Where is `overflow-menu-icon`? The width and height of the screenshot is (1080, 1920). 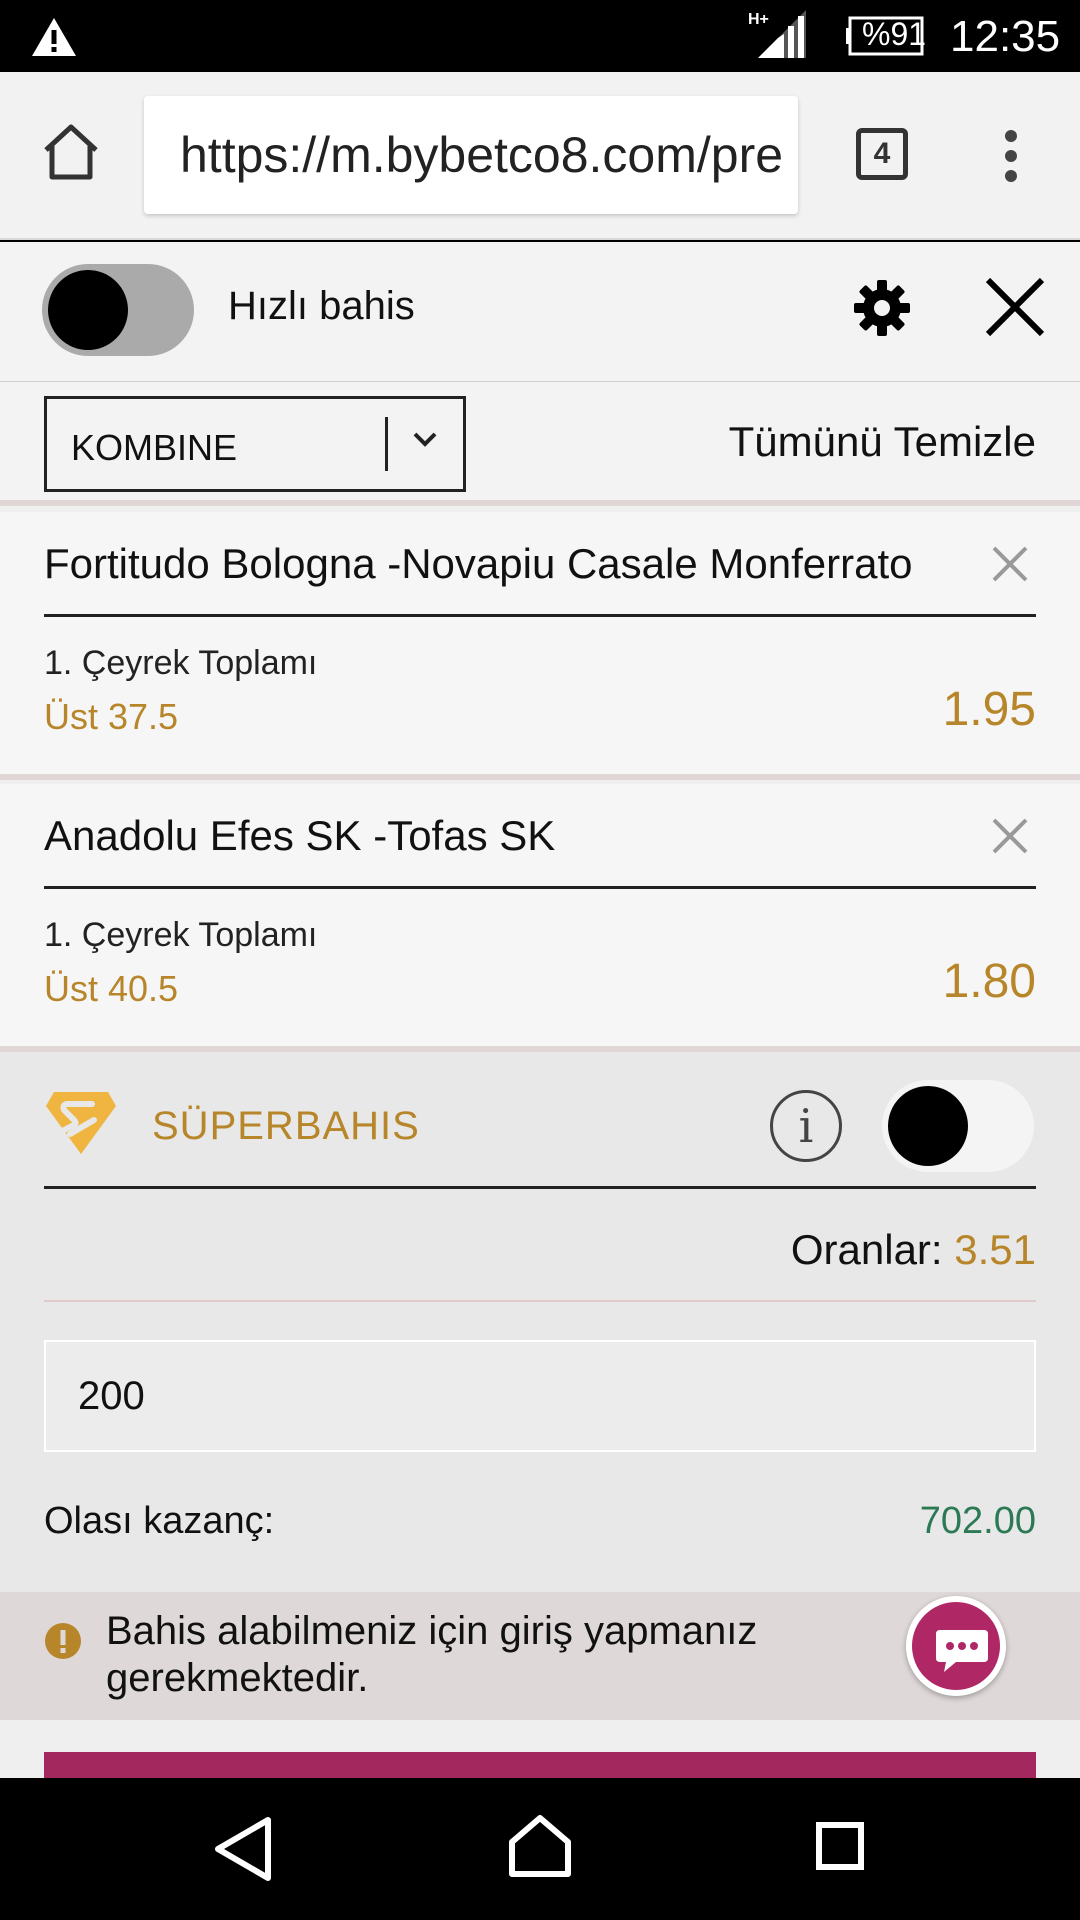 overflow-menu-icon is located at coordinates (1011, 156).